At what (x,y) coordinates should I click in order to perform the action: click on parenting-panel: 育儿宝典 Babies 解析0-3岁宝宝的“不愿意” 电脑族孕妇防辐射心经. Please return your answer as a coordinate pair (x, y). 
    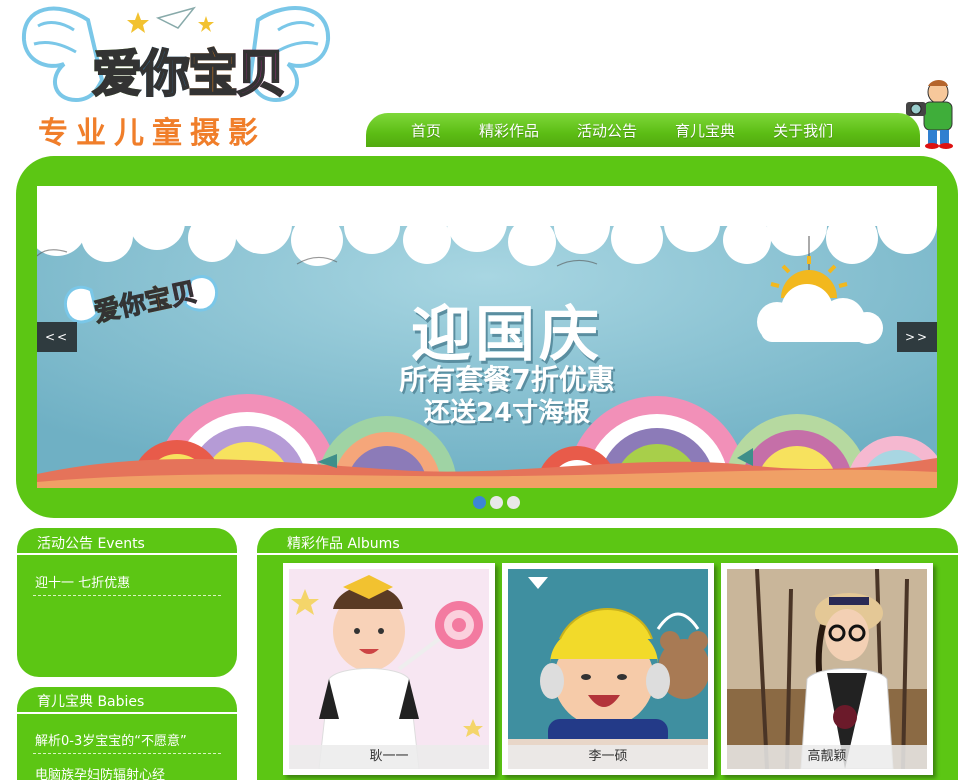
    Looking at the image, I should click on (127, 733).